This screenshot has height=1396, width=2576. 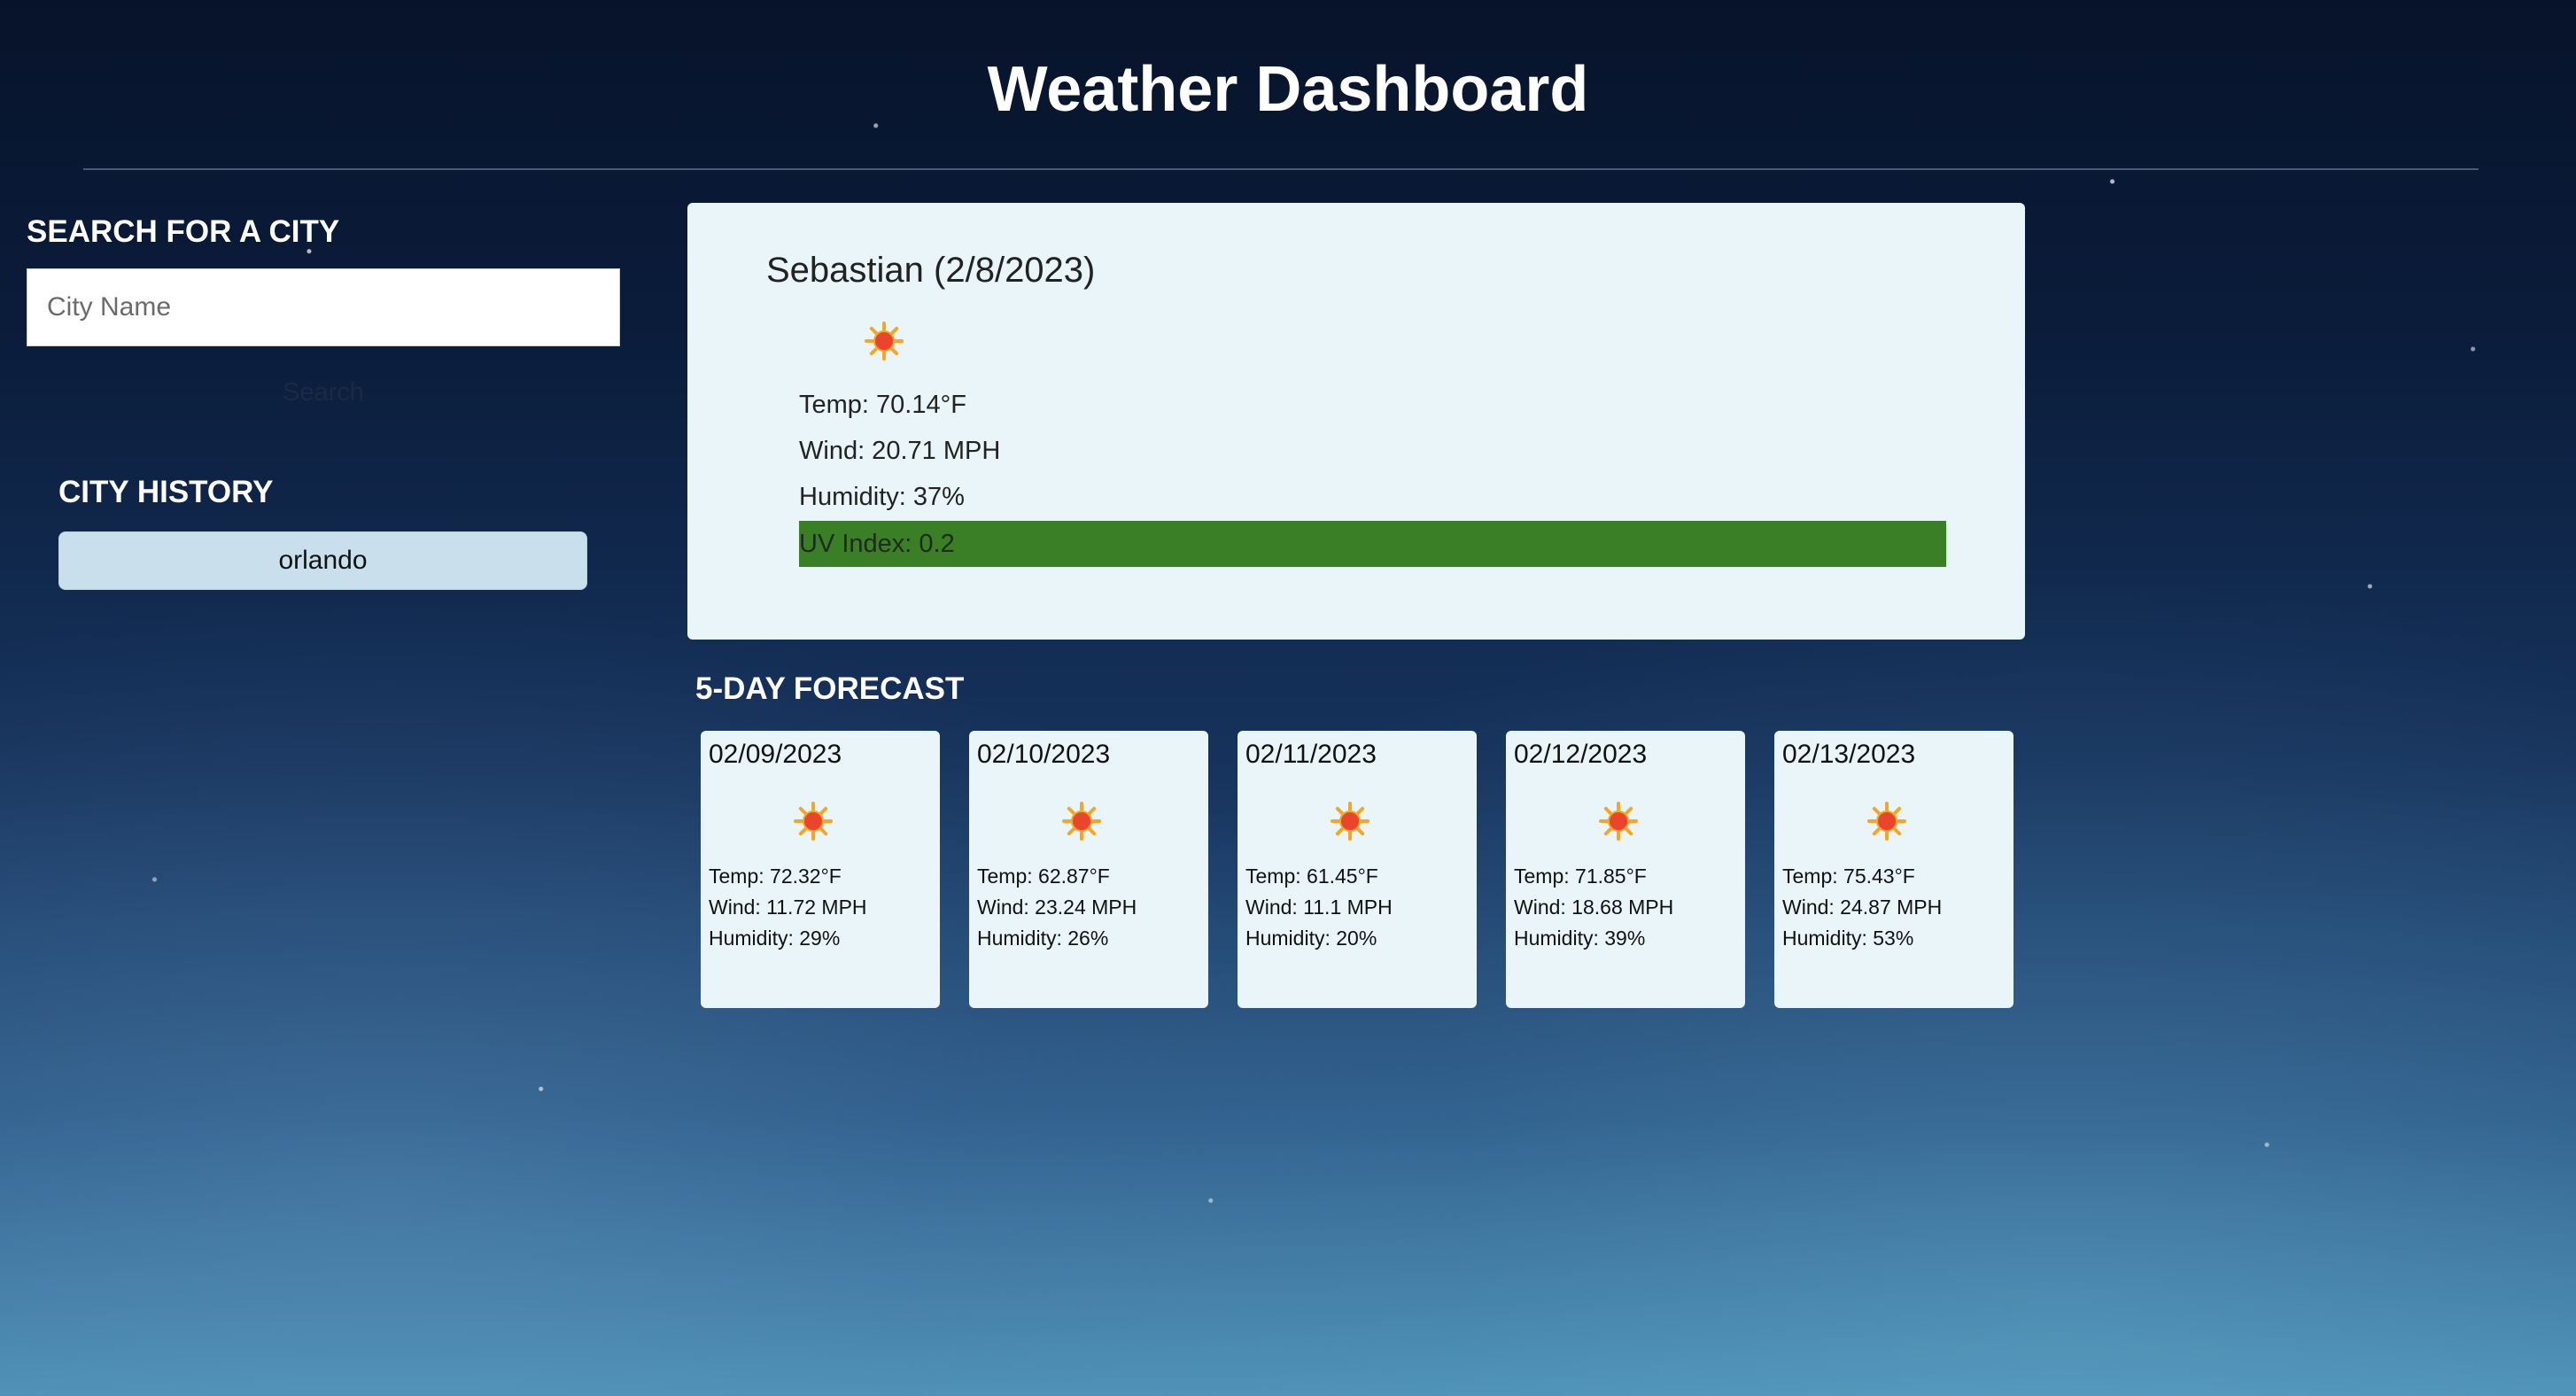 I want to click on city-history-heading: CITY HISTORY, so click(x=166, y=492).